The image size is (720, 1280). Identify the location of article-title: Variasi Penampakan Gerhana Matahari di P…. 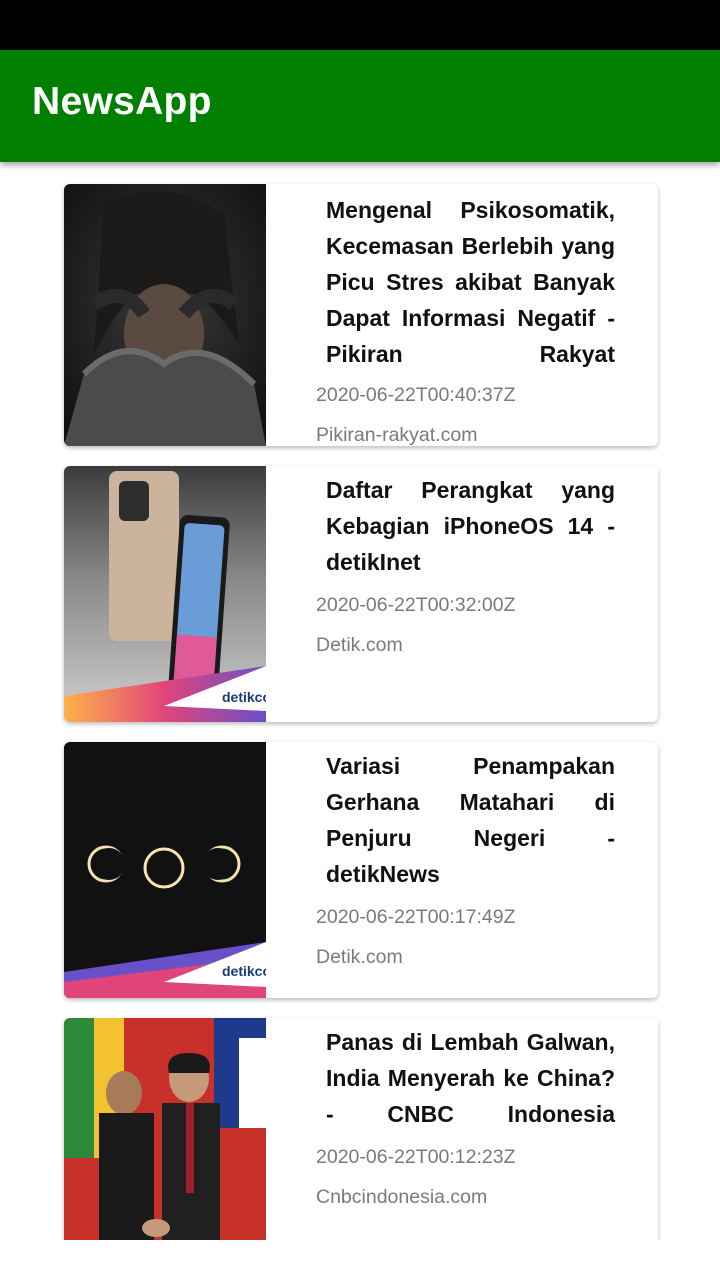
(470, 820).